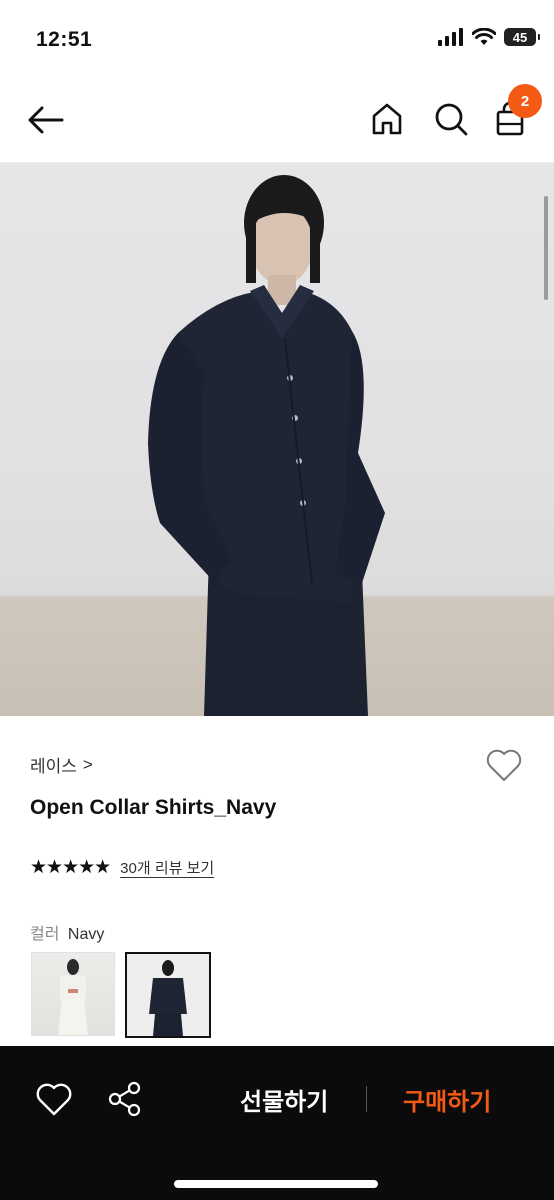 This screenshot has width=554, height=1200. What do you see at coordinates (64, 39) in the screenshot?
I see `status-time: 12:51` at bounding box center [64, 39].